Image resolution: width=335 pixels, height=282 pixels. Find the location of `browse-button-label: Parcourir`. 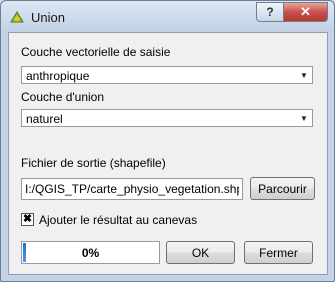

browse-button-label: Parcourir is located at coordinates (282, 188).